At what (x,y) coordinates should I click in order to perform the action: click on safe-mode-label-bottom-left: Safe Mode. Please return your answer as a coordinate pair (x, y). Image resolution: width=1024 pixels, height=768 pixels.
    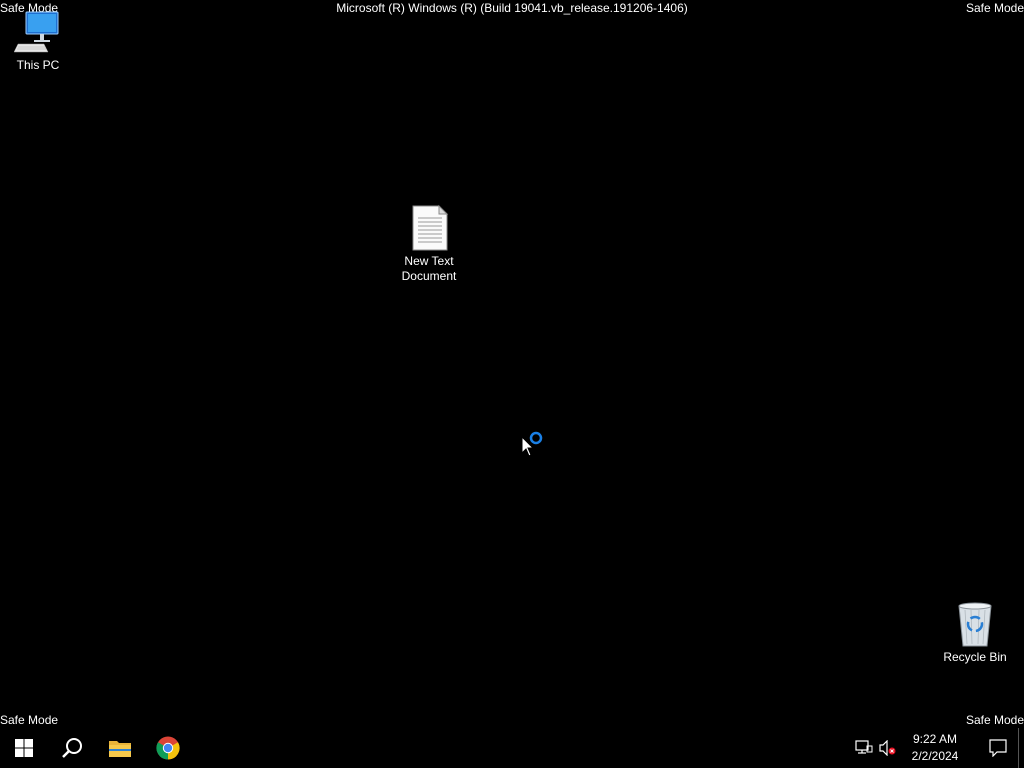
    Looking at the image, I should click on (29, 720).